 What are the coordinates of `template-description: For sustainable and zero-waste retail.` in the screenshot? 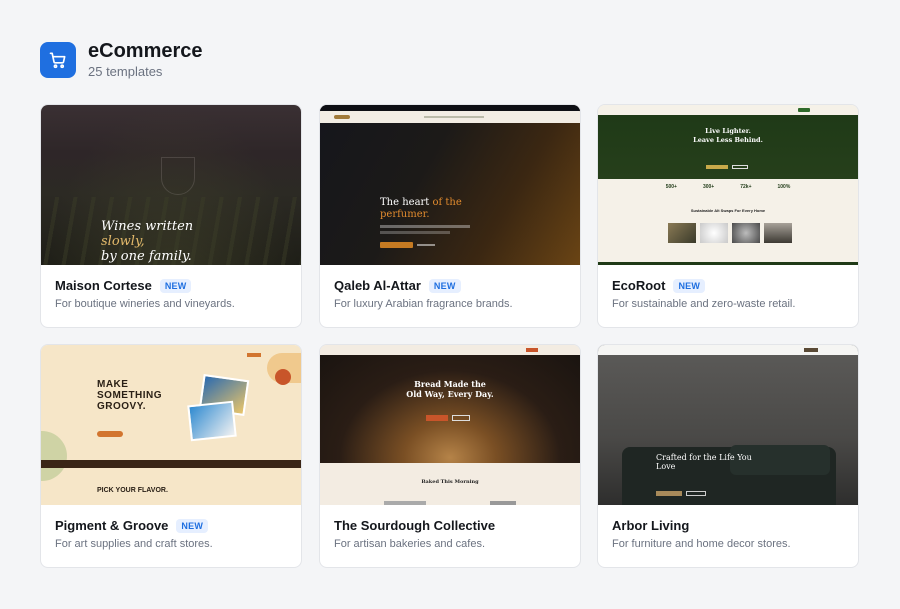 It's located at (704, 304).